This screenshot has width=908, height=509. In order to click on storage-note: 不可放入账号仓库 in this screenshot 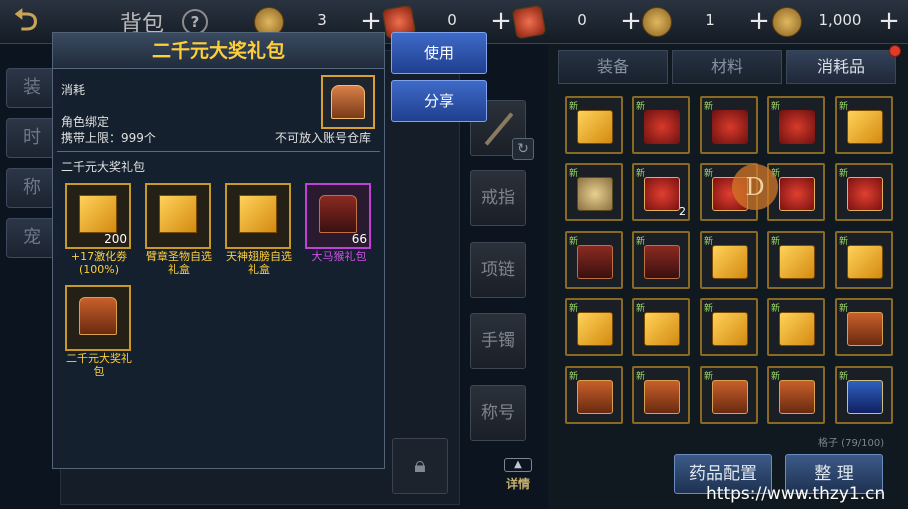, I will do `click(323, 138)`.